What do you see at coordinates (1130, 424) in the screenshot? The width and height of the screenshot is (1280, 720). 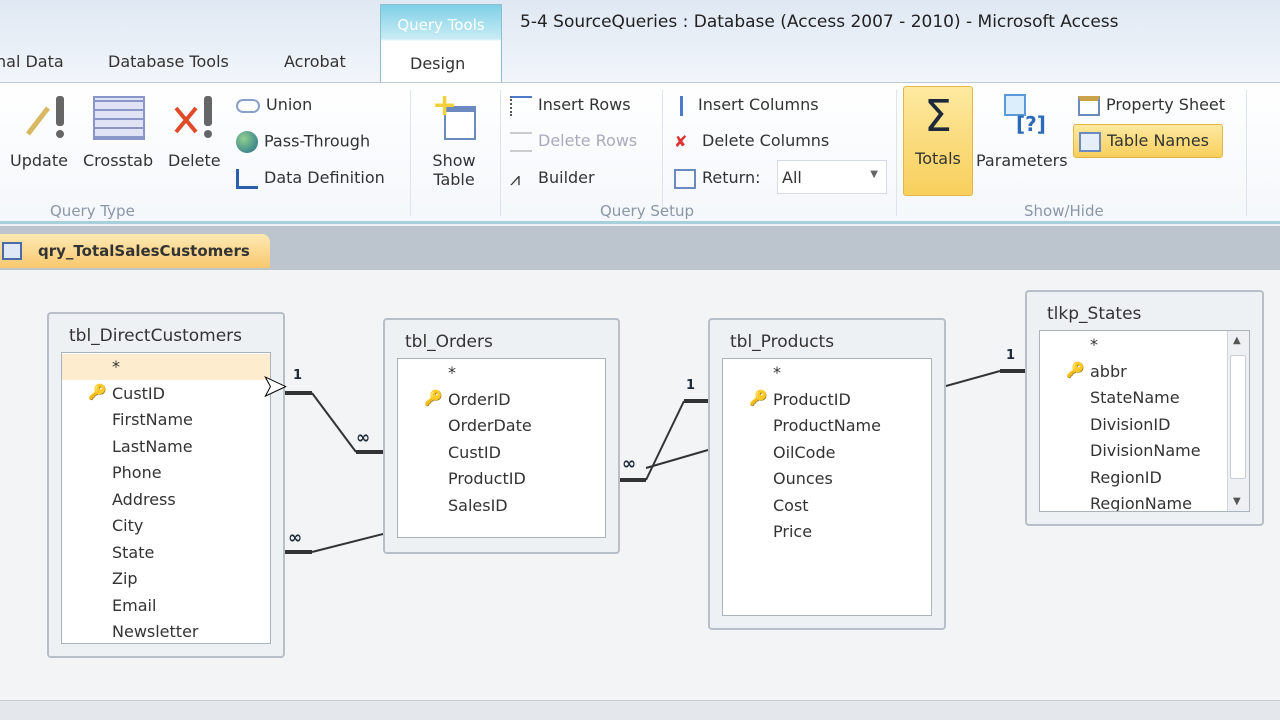 I see `field-item: DivisionID` at bounding box center [1130, 424].